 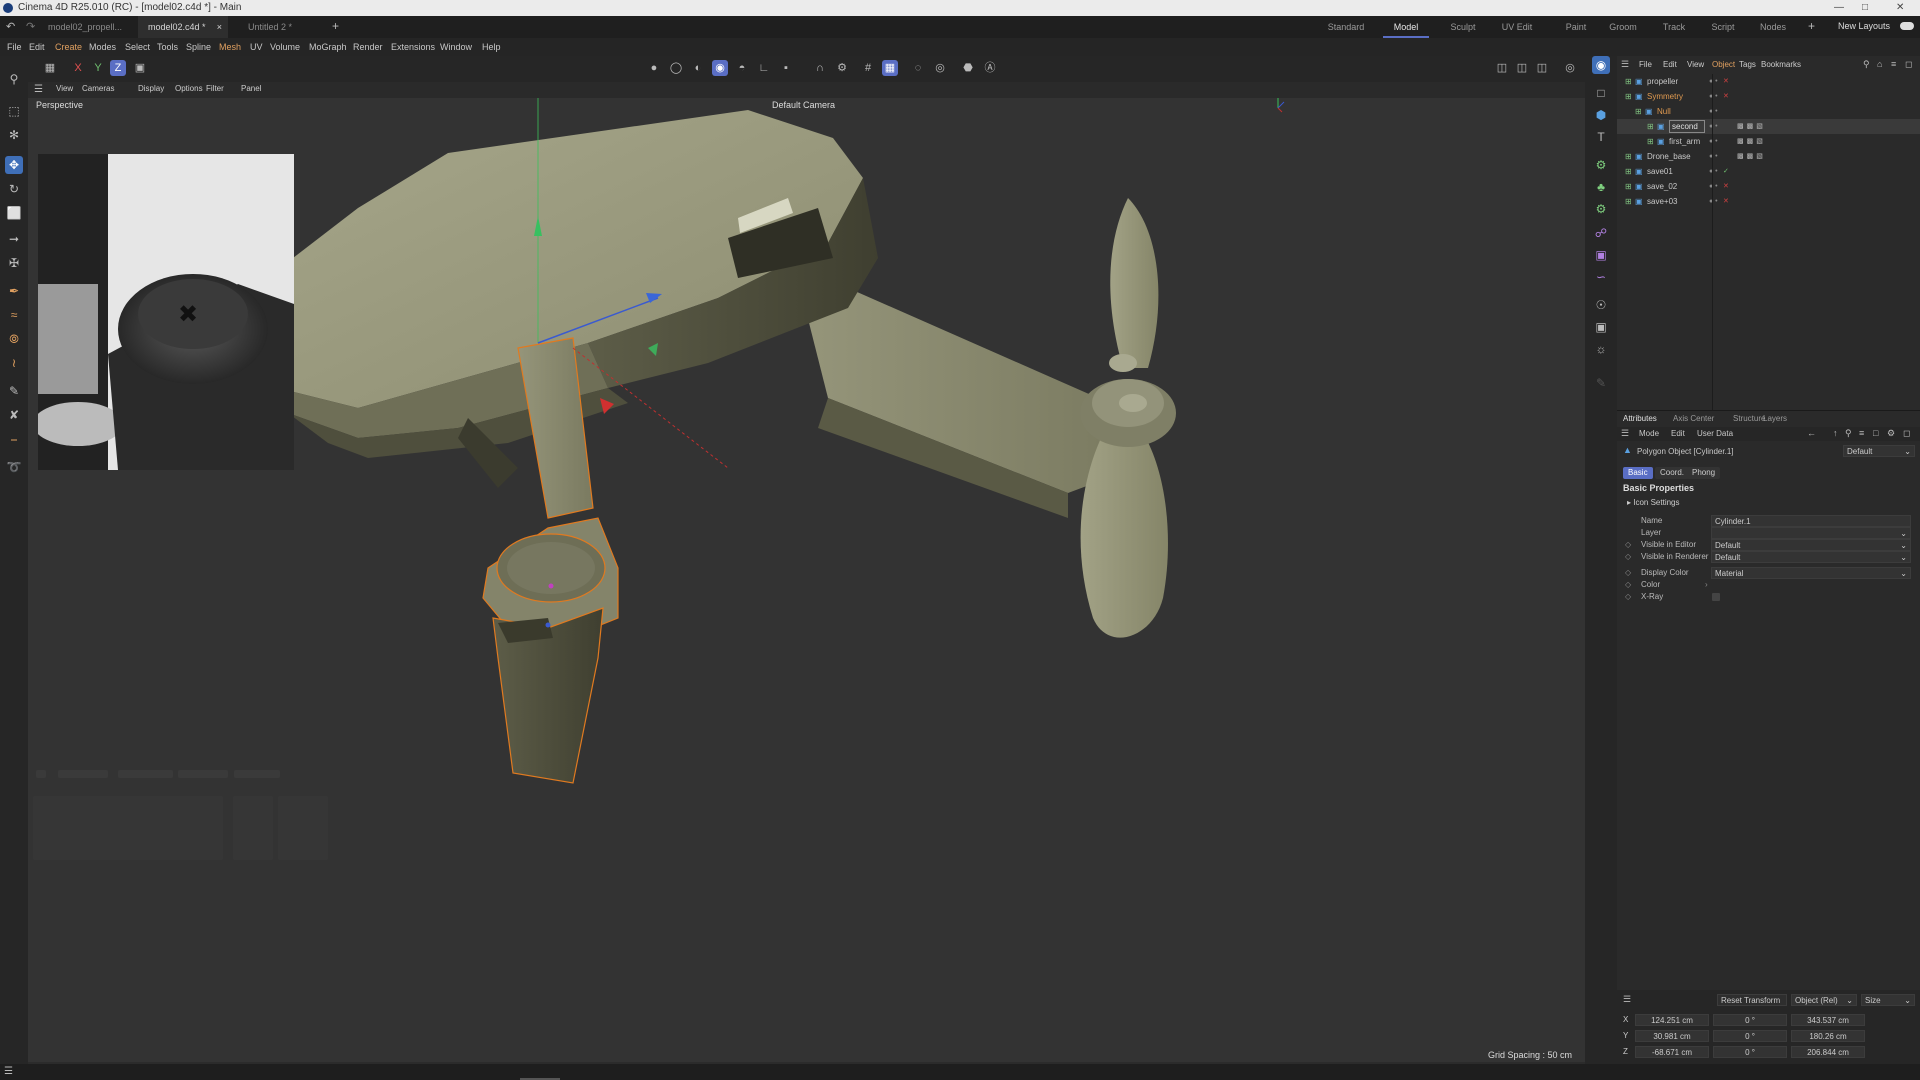 What do you see at coordinates (990, 68) in the screenshot?
I see `naming-tool-icon: Ⓐ` at bounding box center [990, 68].